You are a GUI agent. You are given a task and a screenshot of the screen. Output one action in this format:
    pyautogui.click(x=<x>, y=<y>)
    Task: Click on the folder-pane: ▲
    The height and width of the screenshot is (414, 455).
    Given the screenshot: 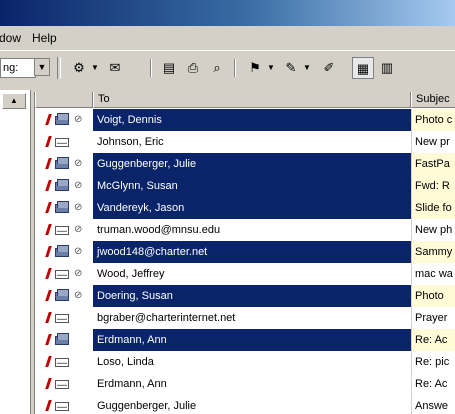 What is the action you would take?
    pyautogui.click(x=15, y=252)
    